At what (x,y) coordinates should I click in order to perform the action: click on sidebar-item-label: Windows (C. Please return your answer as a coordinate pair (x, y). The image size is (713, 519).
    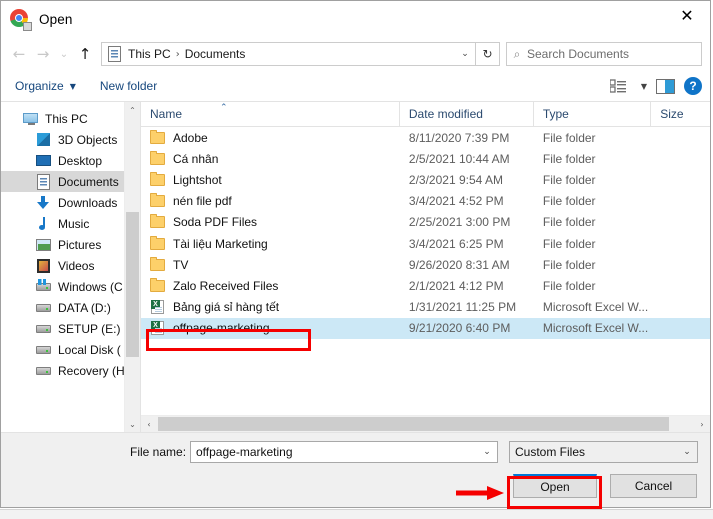
    Looking at the image, I should click on (90, 286).